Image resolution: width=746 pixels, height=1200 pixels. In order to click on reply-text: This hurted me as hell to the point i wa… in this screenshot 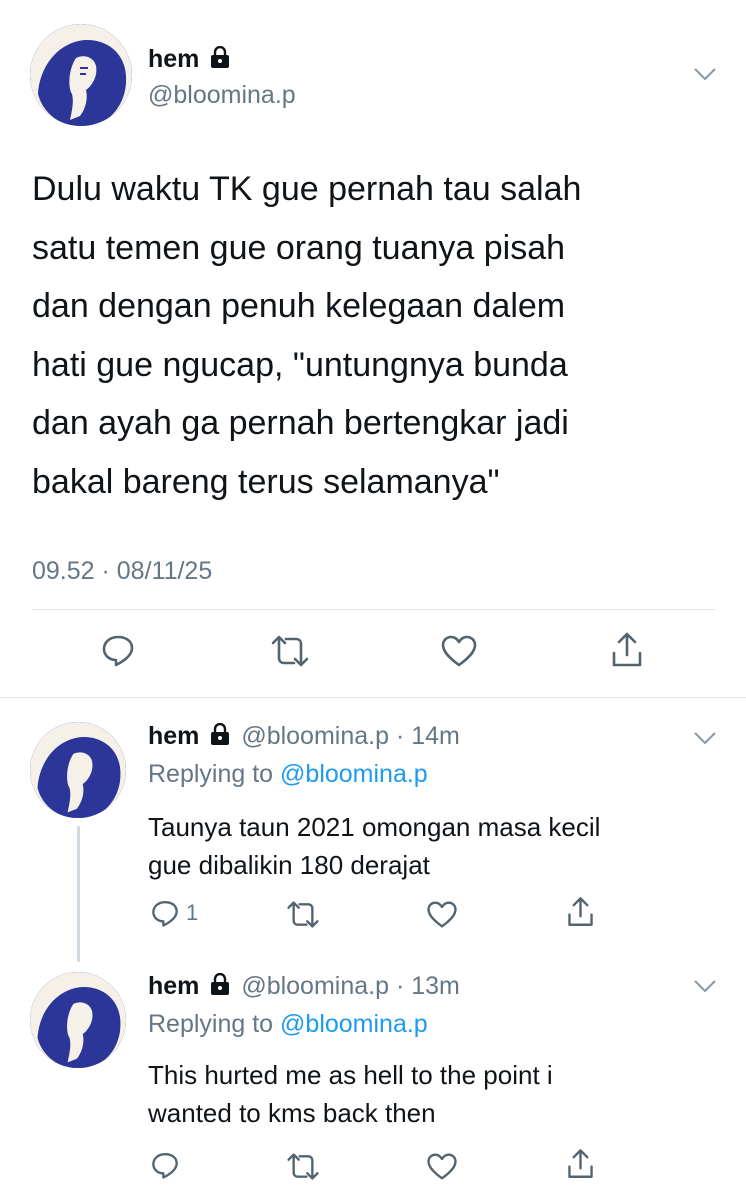, I will do `click(438, 1094)`.